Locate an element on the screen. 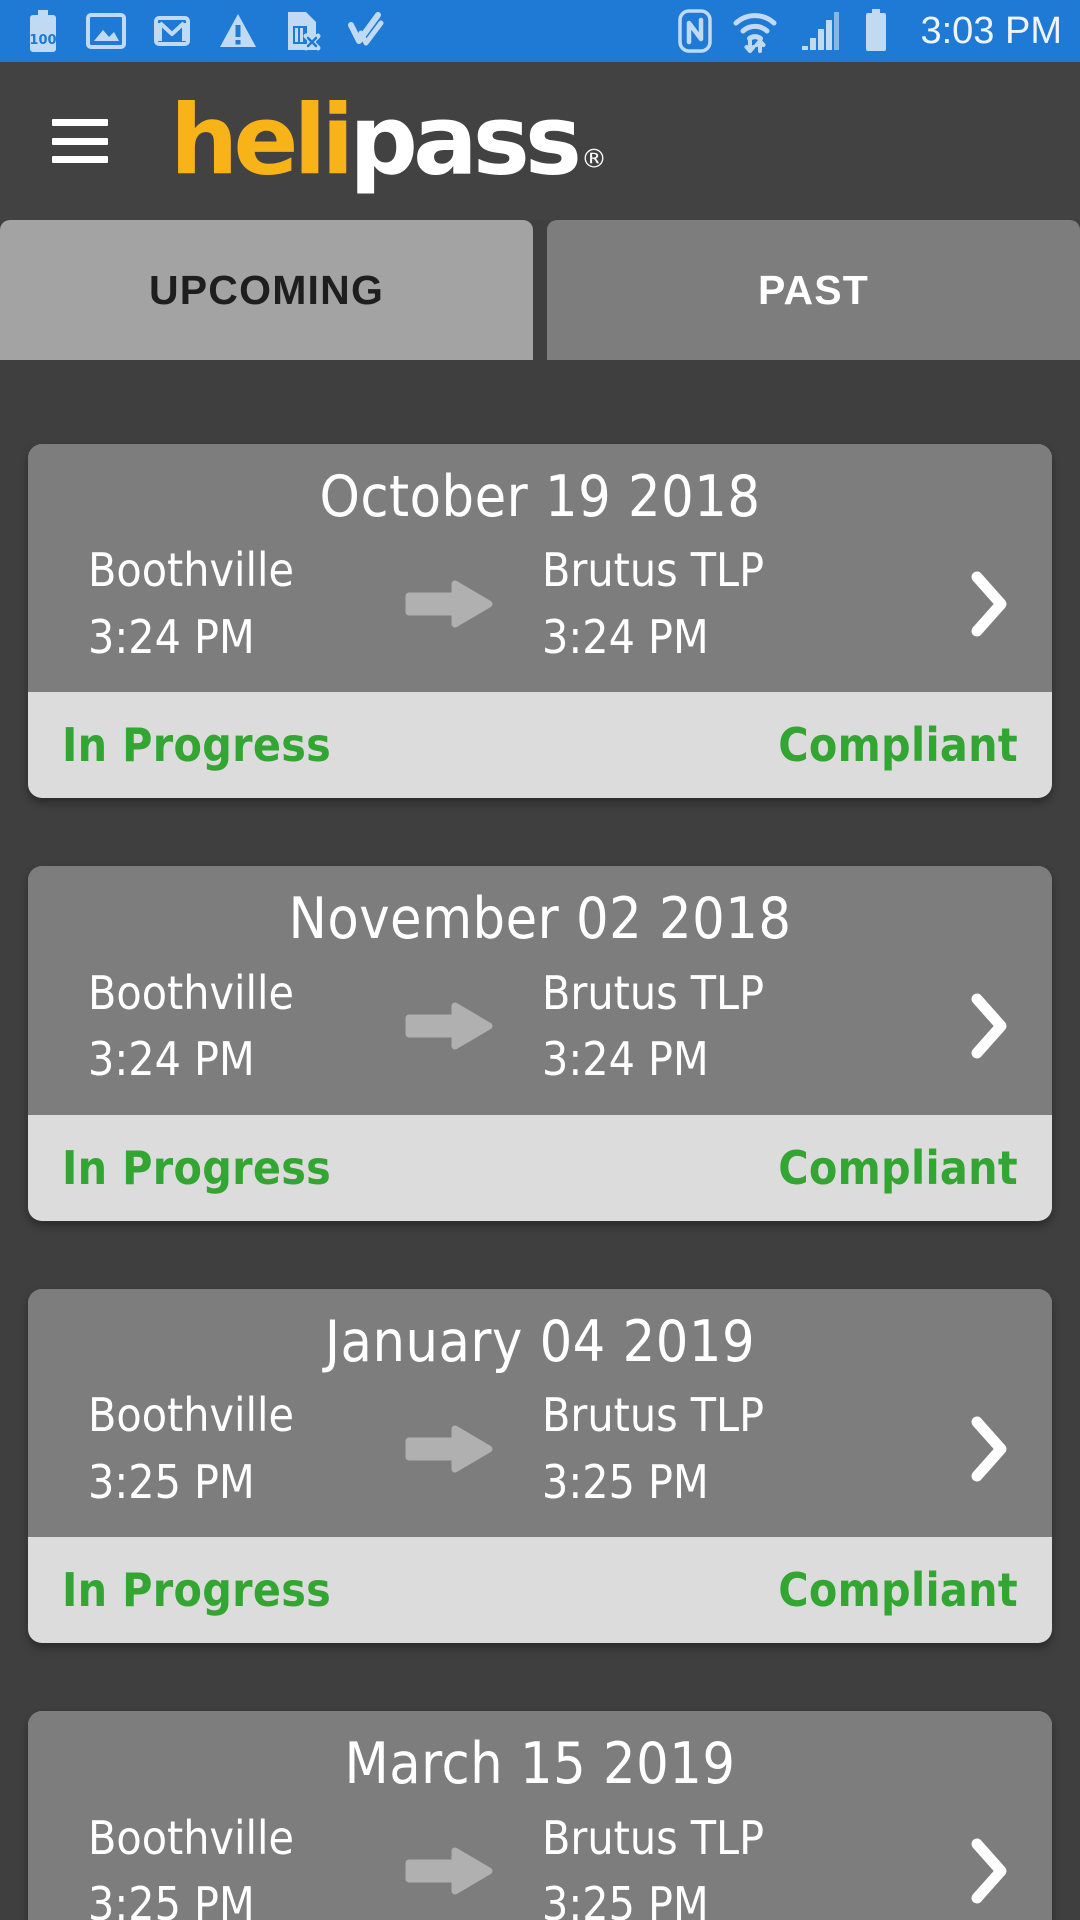  status-bar-left-icons: 100 is located at coordinates (205, 31).